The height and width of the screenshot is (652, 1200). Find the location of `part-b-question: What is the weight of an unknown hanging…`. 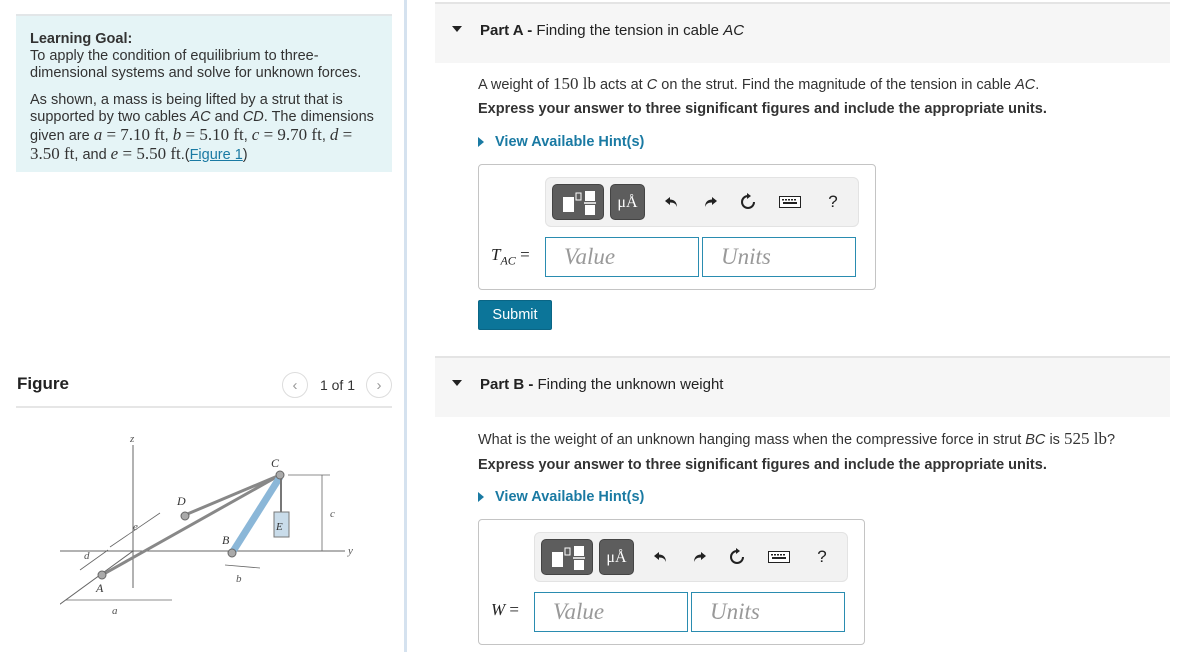

part-b-question: What is the weight of an unknown hanging… is located at coordinates (797, 438).